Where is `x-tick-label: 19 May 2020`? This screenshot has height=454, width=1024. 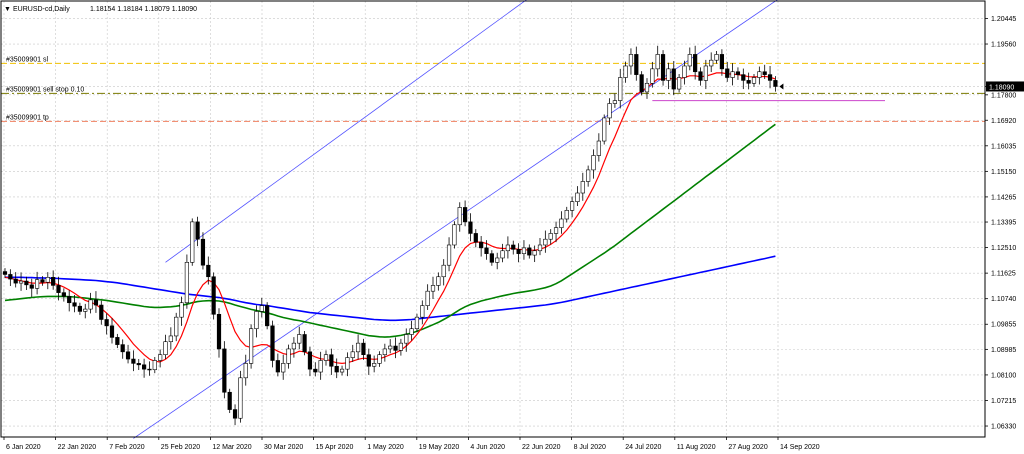
x-tick-label: 19 May 2020 is located at coordinates (439, 447).